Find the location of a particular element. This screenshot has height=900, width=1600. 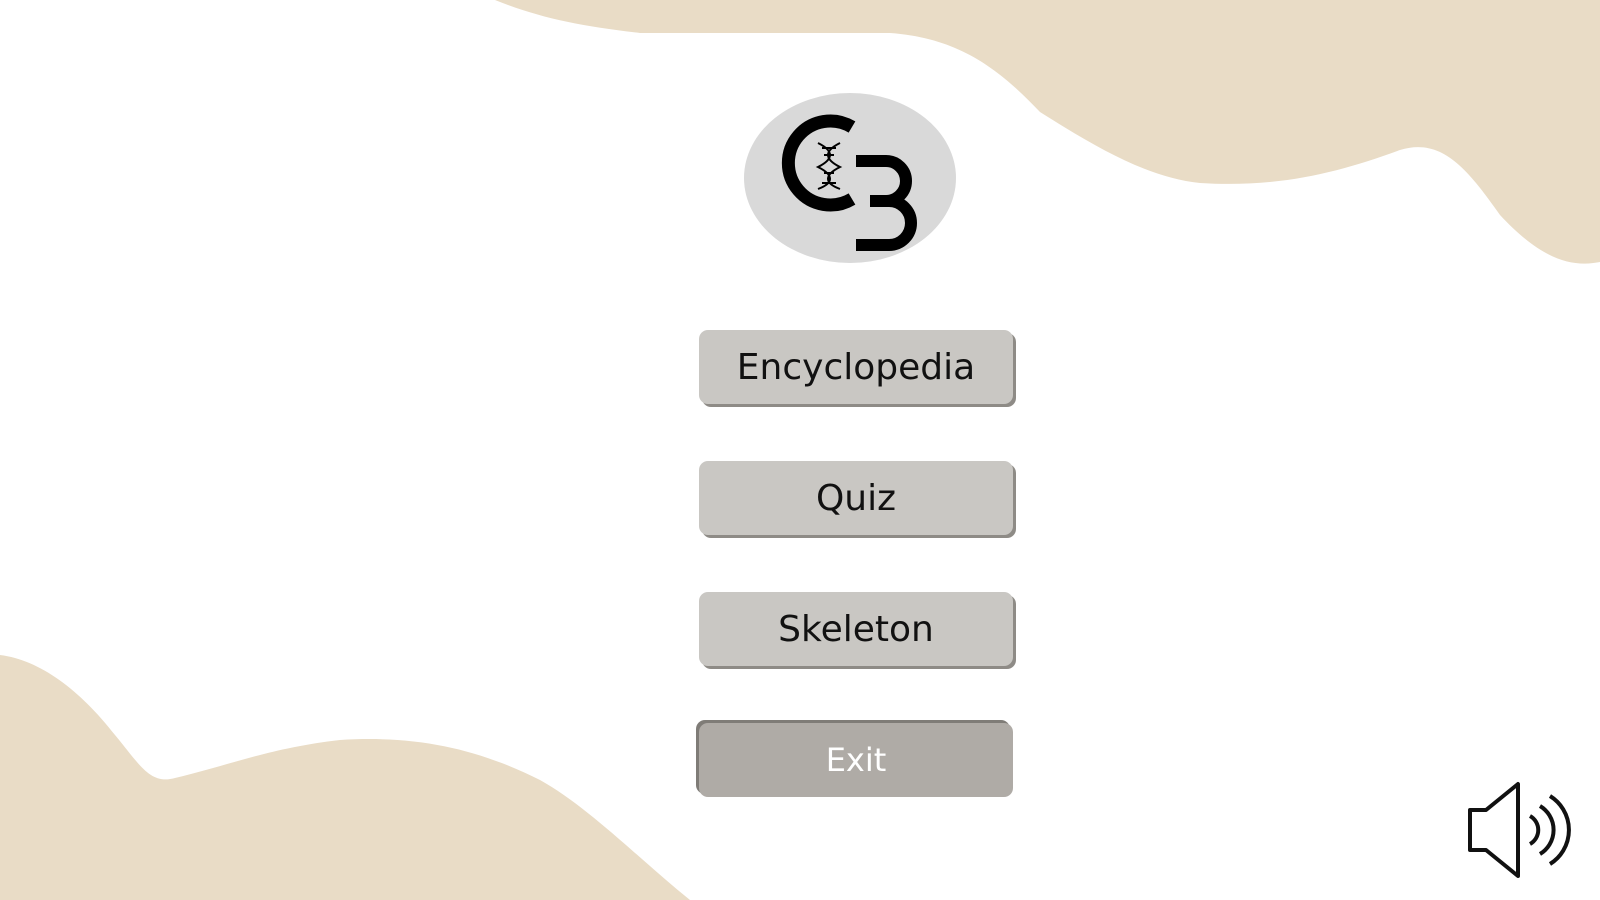

app-logo is located at coordinates (850, 178).